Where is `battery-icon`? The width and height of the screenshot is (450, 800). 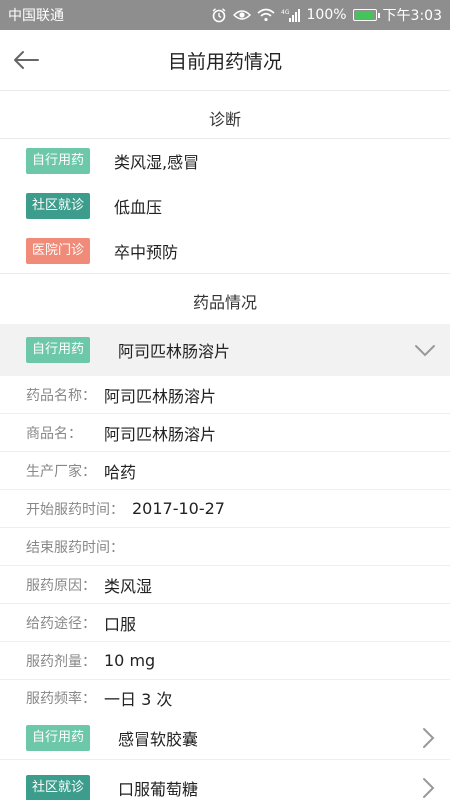
battery-icon is located at coordinates (366, 15).